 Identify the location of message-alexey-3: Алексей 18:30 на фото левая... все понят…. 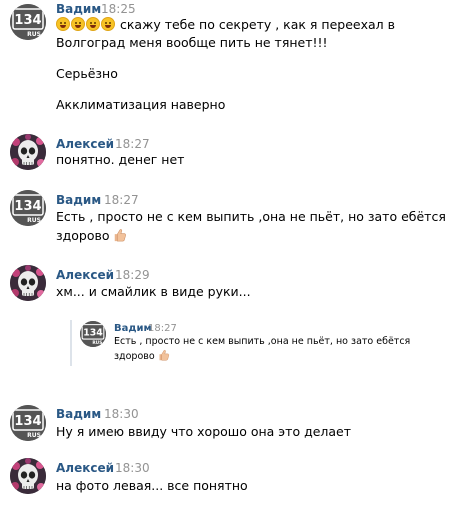
(238, 480).